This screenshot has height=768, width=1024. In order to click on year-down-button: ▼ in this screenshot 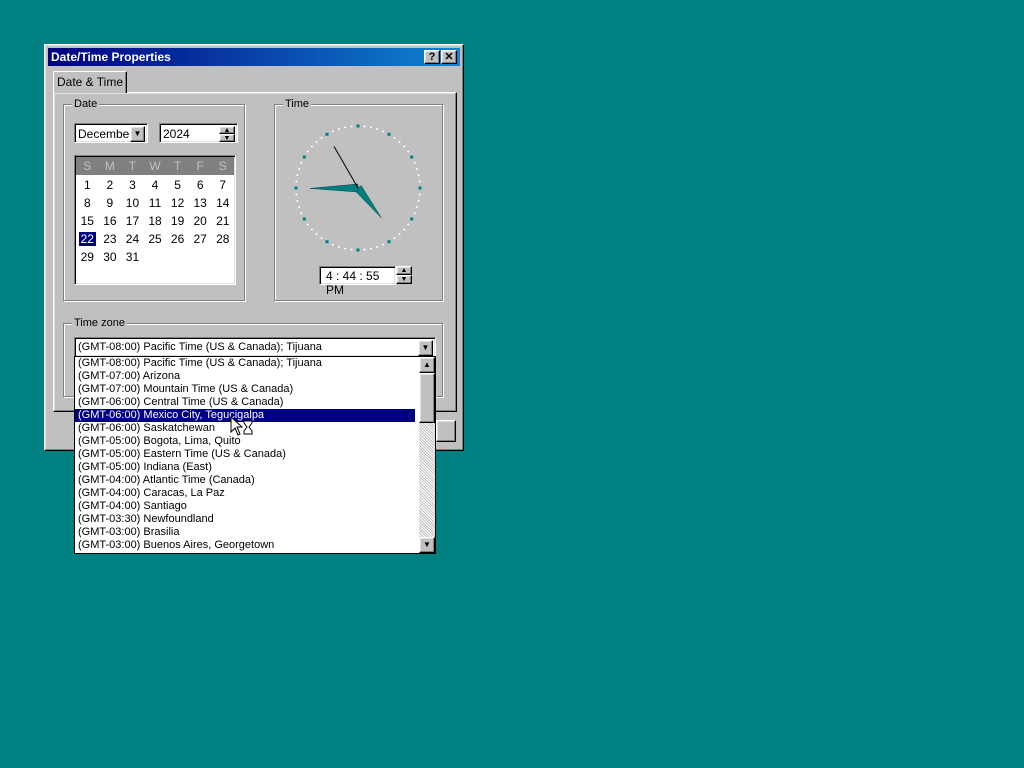, I will do `click(227, 138)`.